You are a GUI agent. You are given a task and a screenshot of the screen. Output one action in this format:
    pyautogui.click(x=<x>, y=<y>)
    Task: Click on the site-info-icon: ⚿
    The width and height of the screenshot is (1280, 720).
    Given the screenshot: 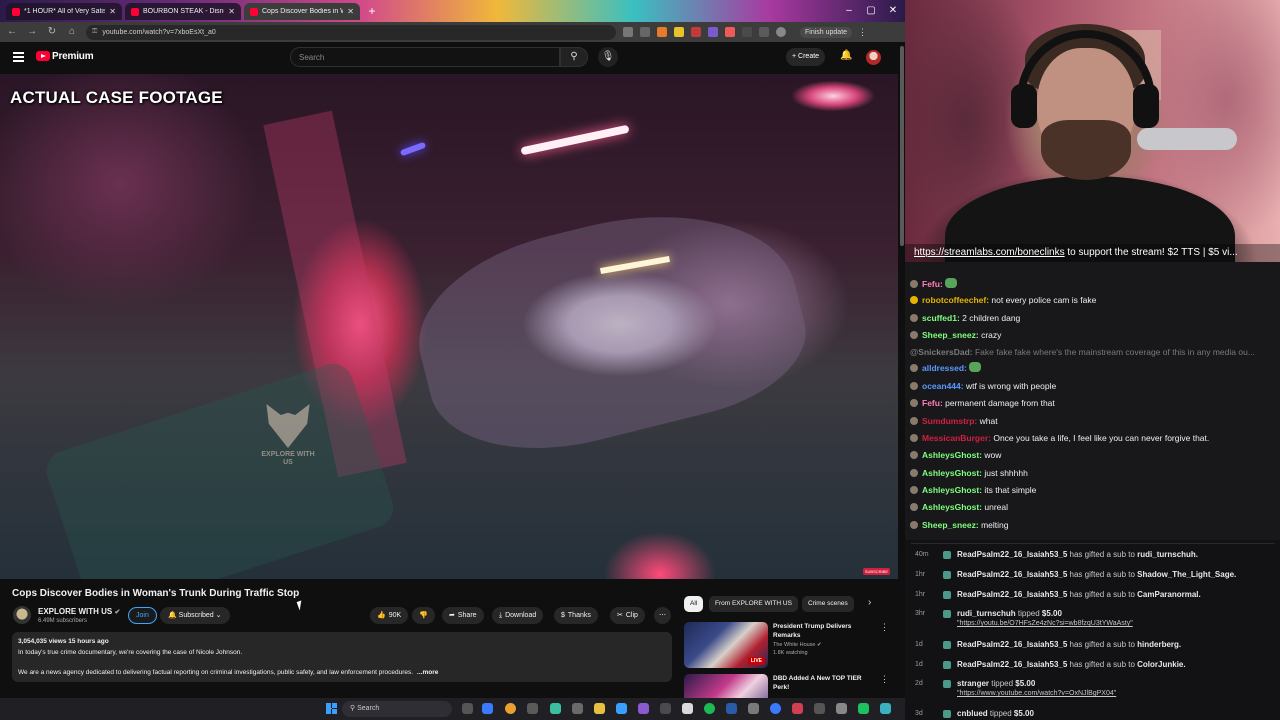 What is the action you would take?
    pyautogui.click(x=94, y=32)
    